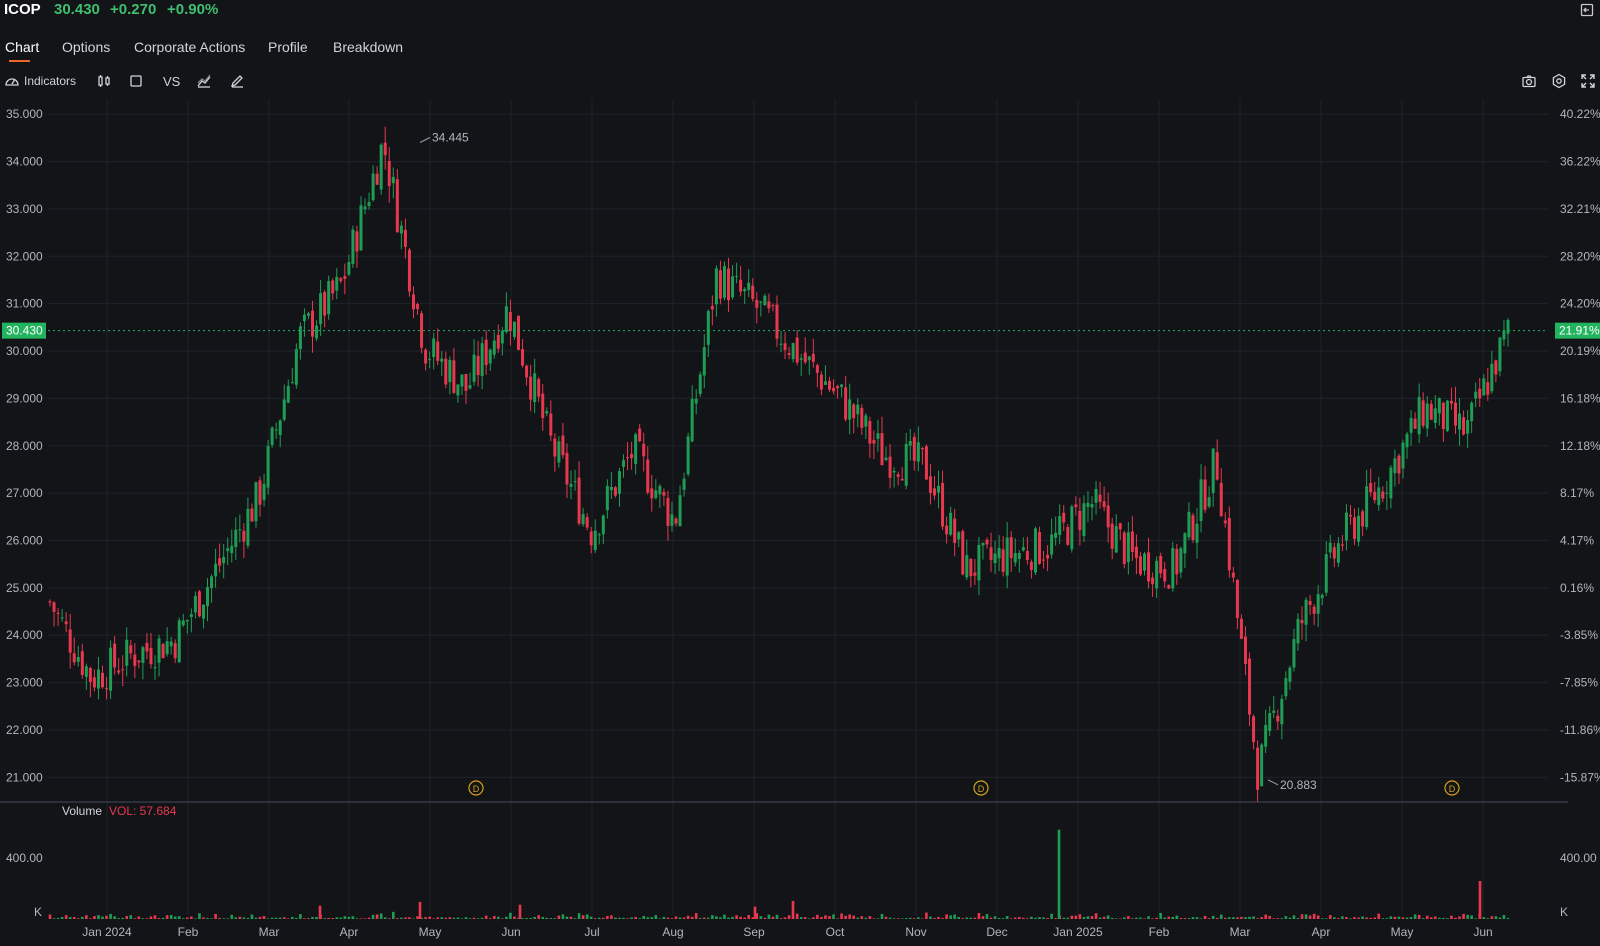 The width and height of the screenshot is (1600, 946). Describe the element at coordinates (86, 47) in the screenshot. I see `tab-options: Options` at that location.